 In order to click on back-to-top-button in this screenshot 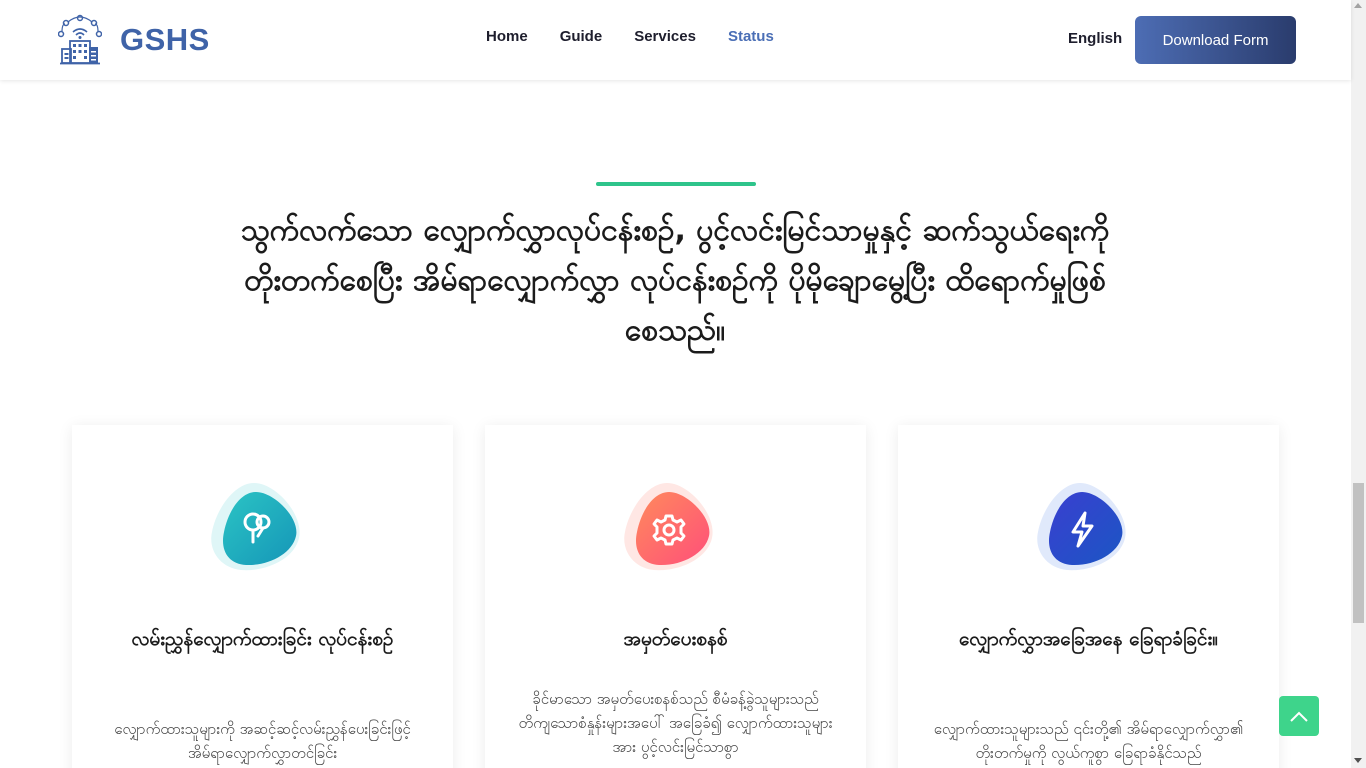, I will do `click(1299, 716)`.